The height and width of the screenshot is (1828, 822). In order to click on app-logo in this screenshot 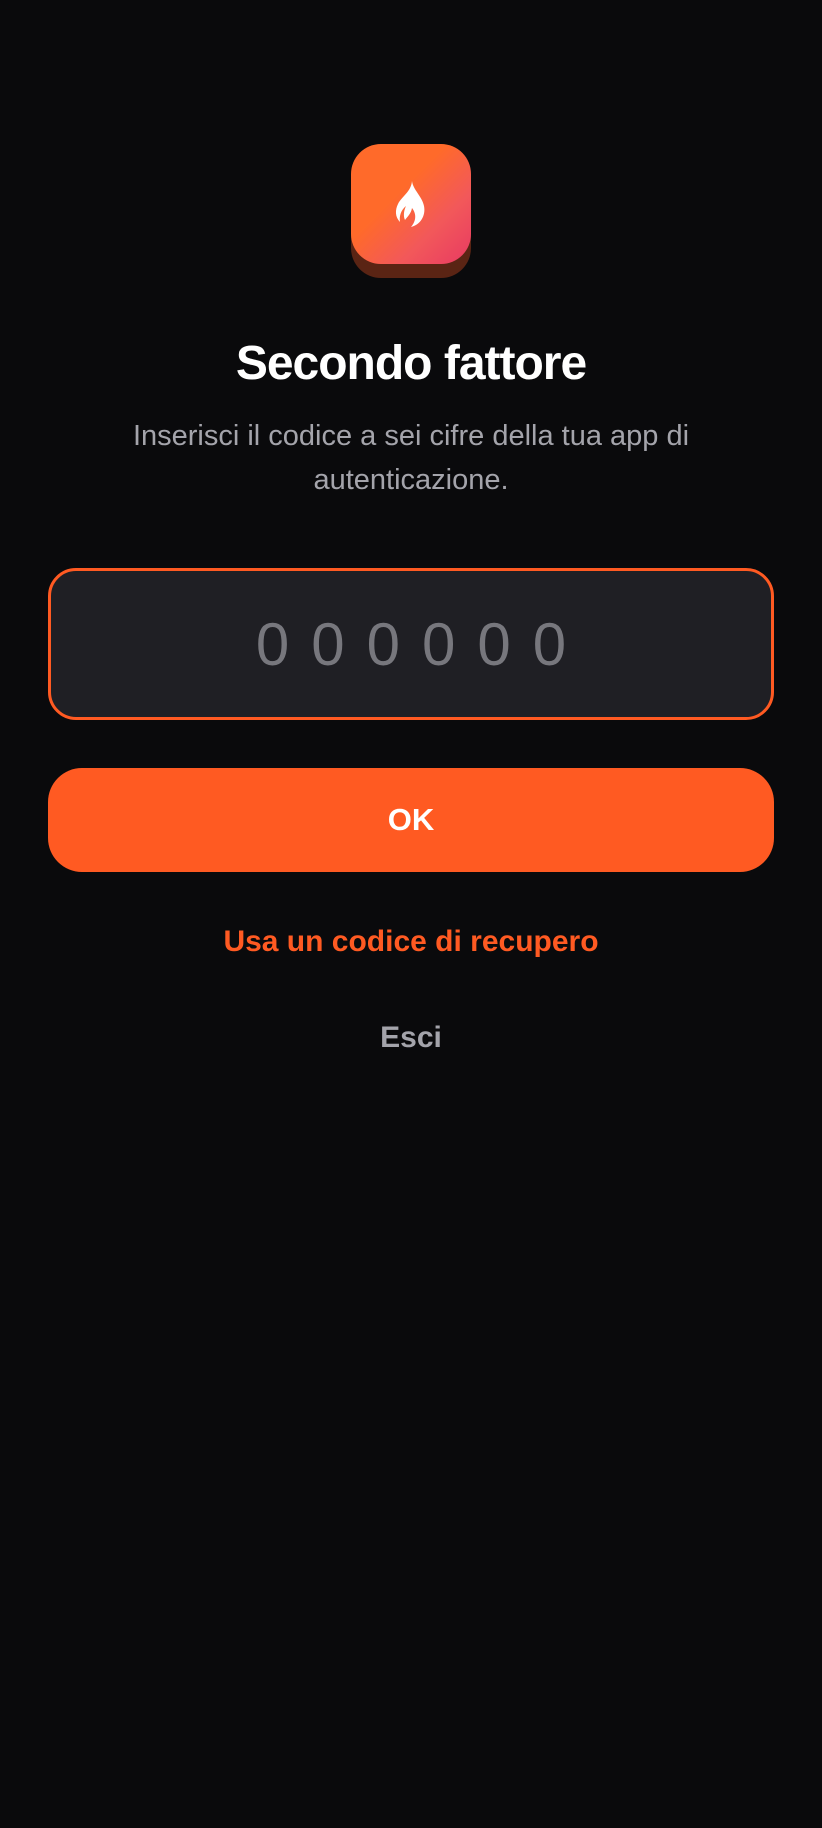, I will do `click(411, 211)`.